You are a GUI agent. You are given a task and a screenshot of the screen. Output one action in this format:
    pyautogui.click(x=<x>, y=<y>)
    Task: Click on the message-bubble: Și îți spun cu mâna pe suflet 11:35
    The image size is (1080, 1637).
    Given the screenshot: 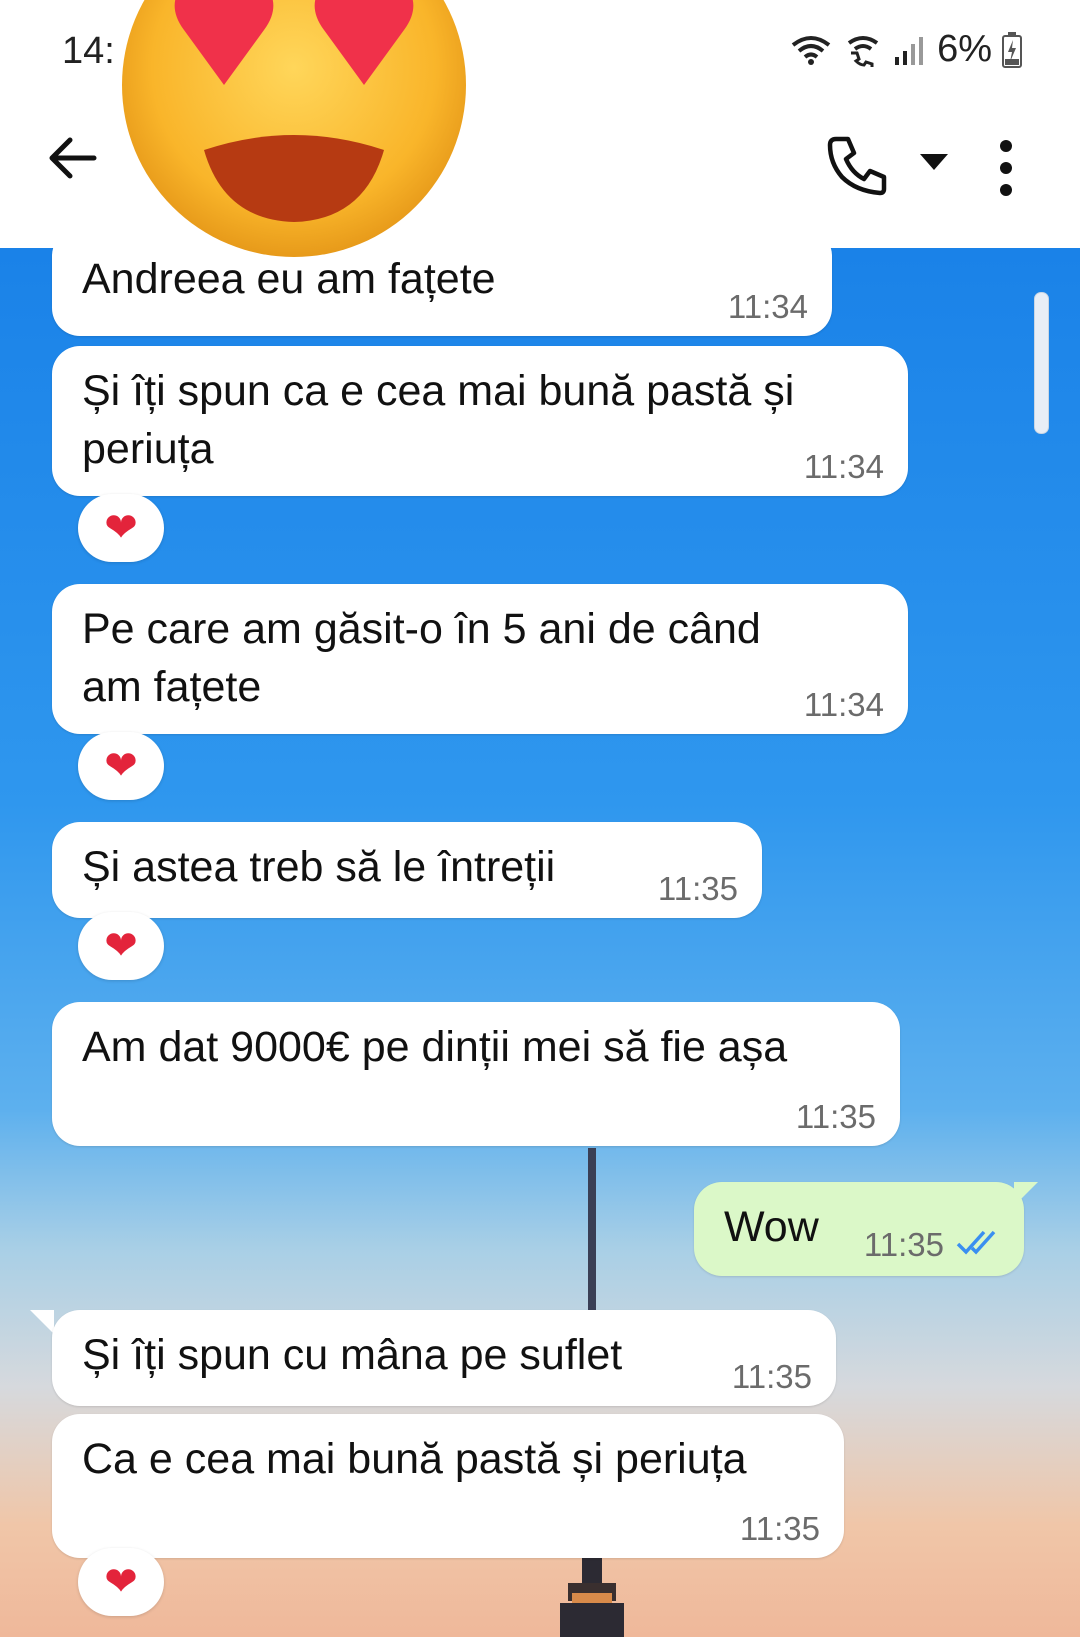 What is the action you would take?
    pyautogui.click(x=444, y=1358)
    